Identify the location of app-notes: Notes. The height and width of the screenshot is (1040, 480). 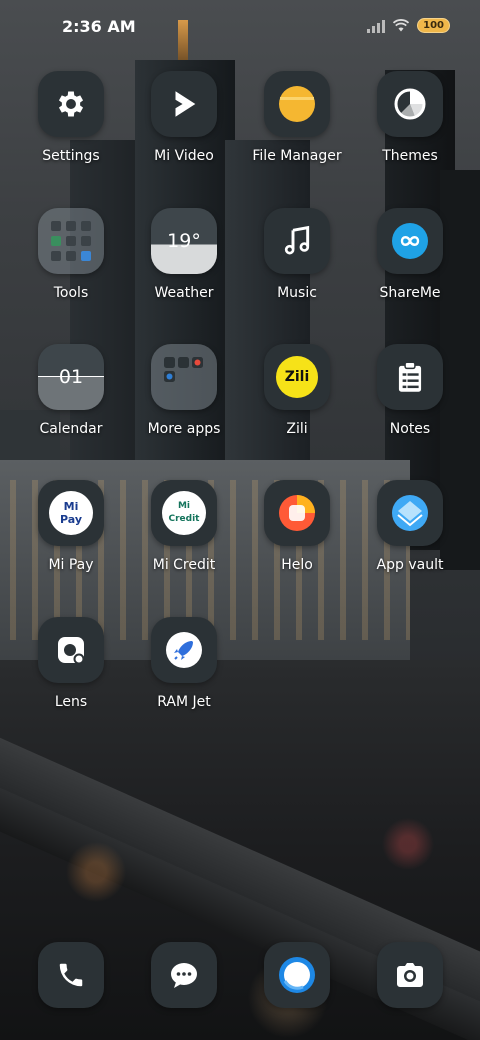
(410, 390).